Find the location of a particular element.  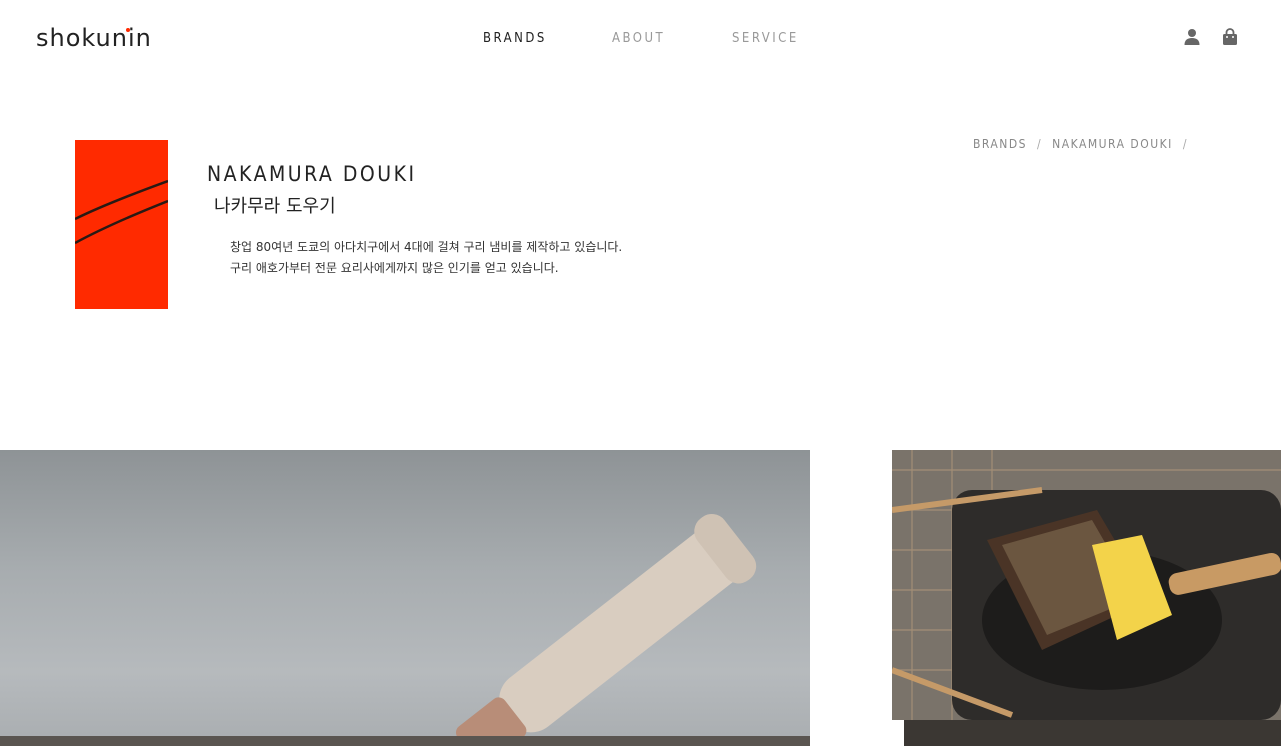

breadcrumb-brands: BRANDS is located at coordinates (1000, 144).